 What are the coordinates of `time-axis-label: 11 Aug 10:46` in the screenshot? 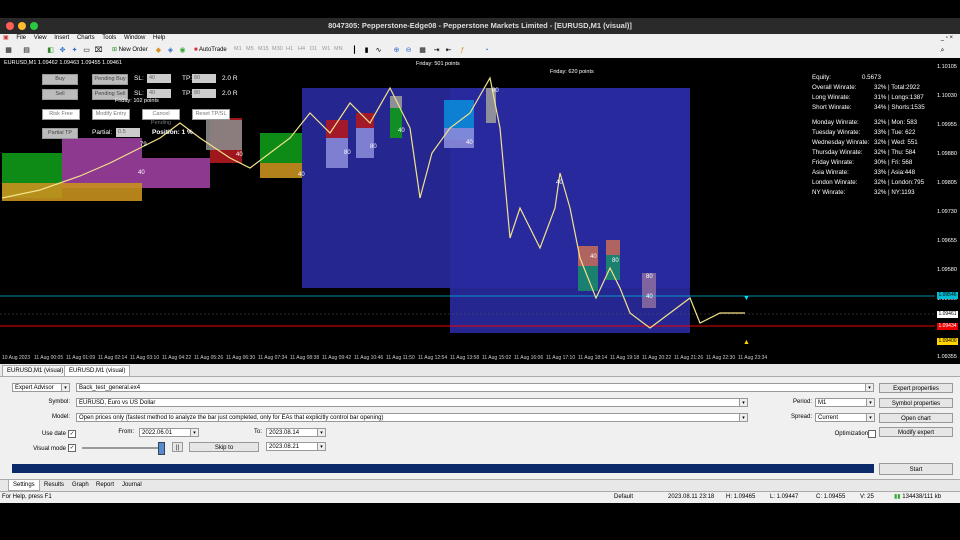 It's located at (369, 358).